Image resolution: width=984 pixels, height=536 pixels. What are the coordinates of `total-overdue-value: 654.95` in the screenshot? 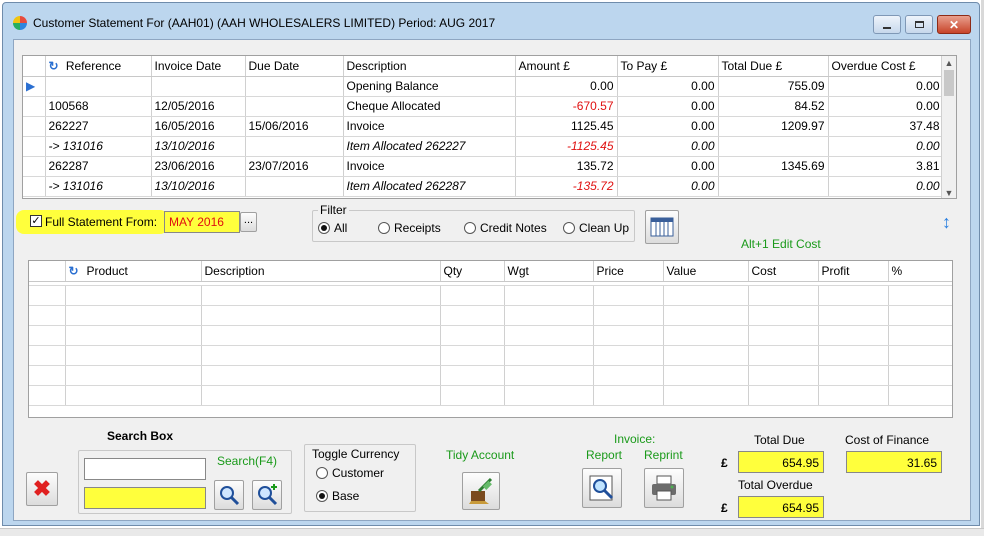 It's located at (781, 507).